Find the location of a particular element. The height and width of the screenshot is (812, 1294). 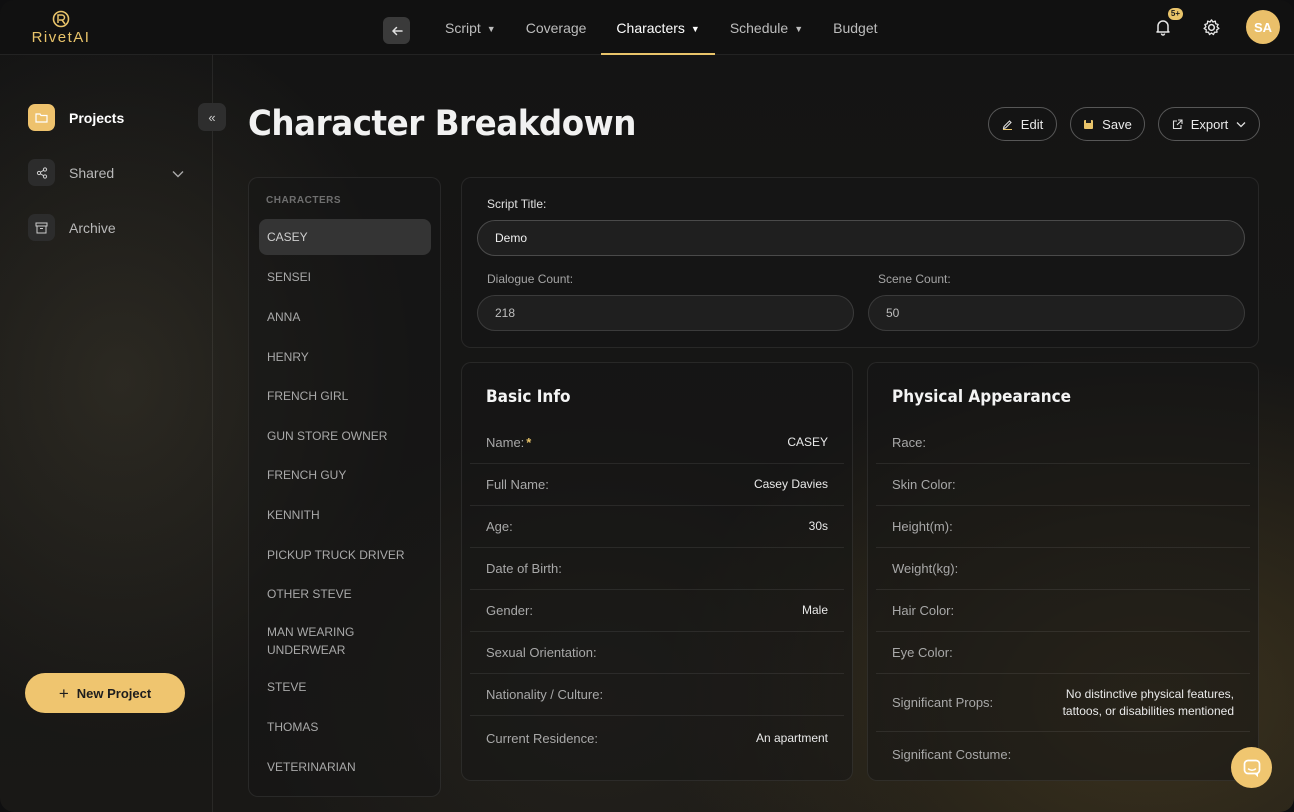

notifications-button: 5+ is located at coordinates (1166, 24).